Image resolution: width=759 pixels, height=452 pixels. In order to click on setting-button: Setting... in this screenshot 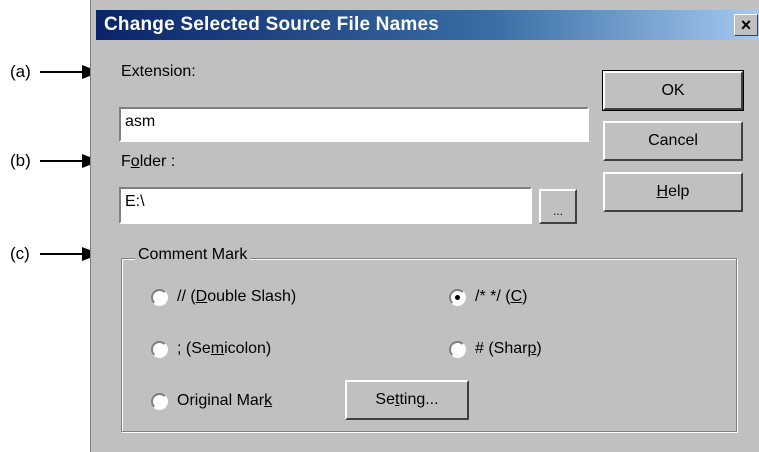, I will do `click(407, 400)`.